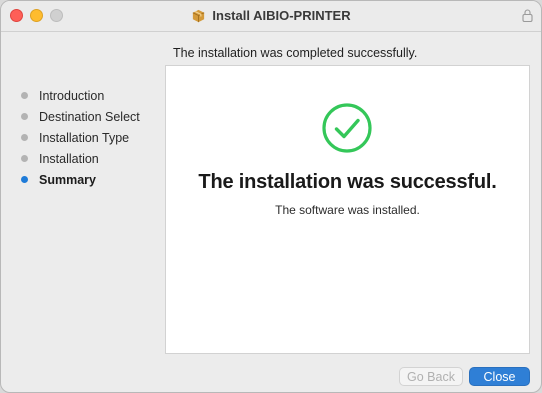 The width and height of the screenshot is (542, 393). I want to click on step-introduction: Introduction, so click(80, 95).